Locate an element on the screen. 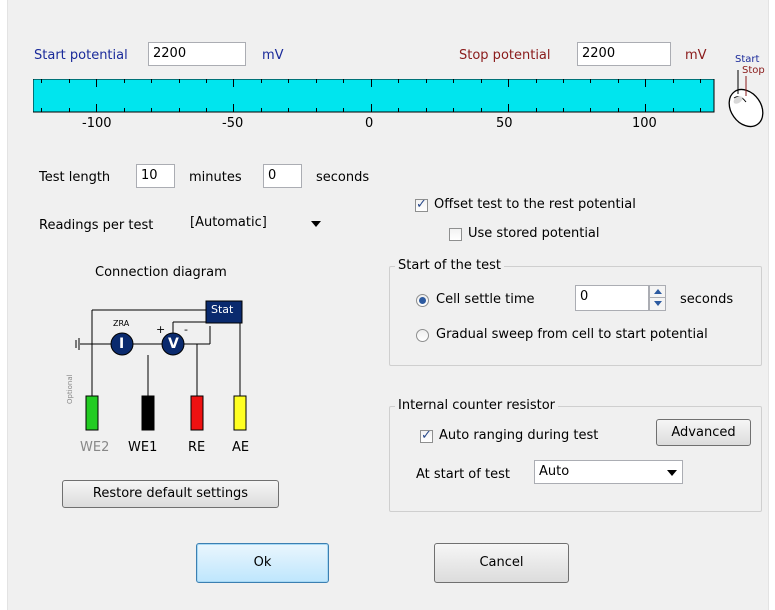 This screenshot has width=775, height=610. spinner-divider is located at coordinates (657, 297).